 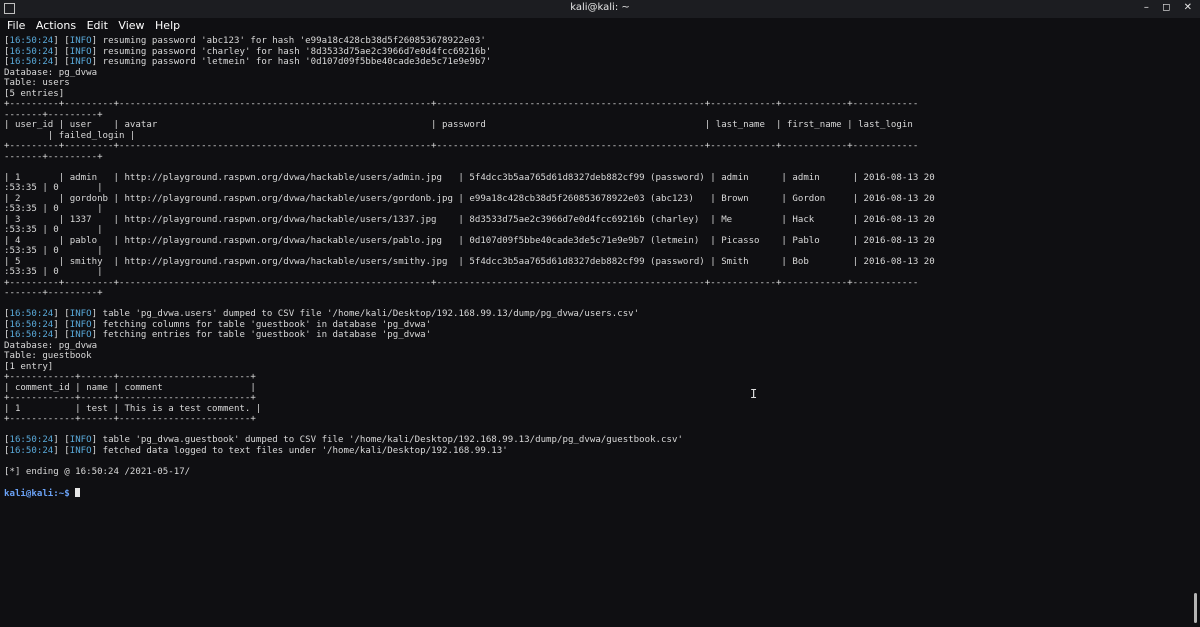 I want to click on menu-help: Help, so click(x=164, y=25).